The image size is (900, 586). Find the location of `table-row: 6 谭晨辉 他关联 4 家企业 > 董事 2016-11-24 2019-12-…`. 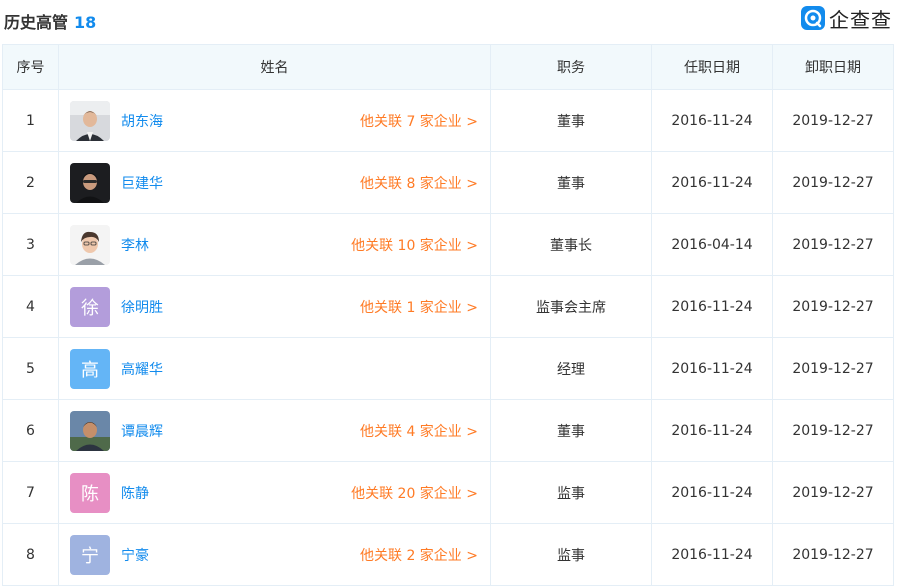

table-row: 6 谭晨辉 他关联 4 家企业 > 董事 2016-11-24 2019-12-… is located at coordinates (448, 430).